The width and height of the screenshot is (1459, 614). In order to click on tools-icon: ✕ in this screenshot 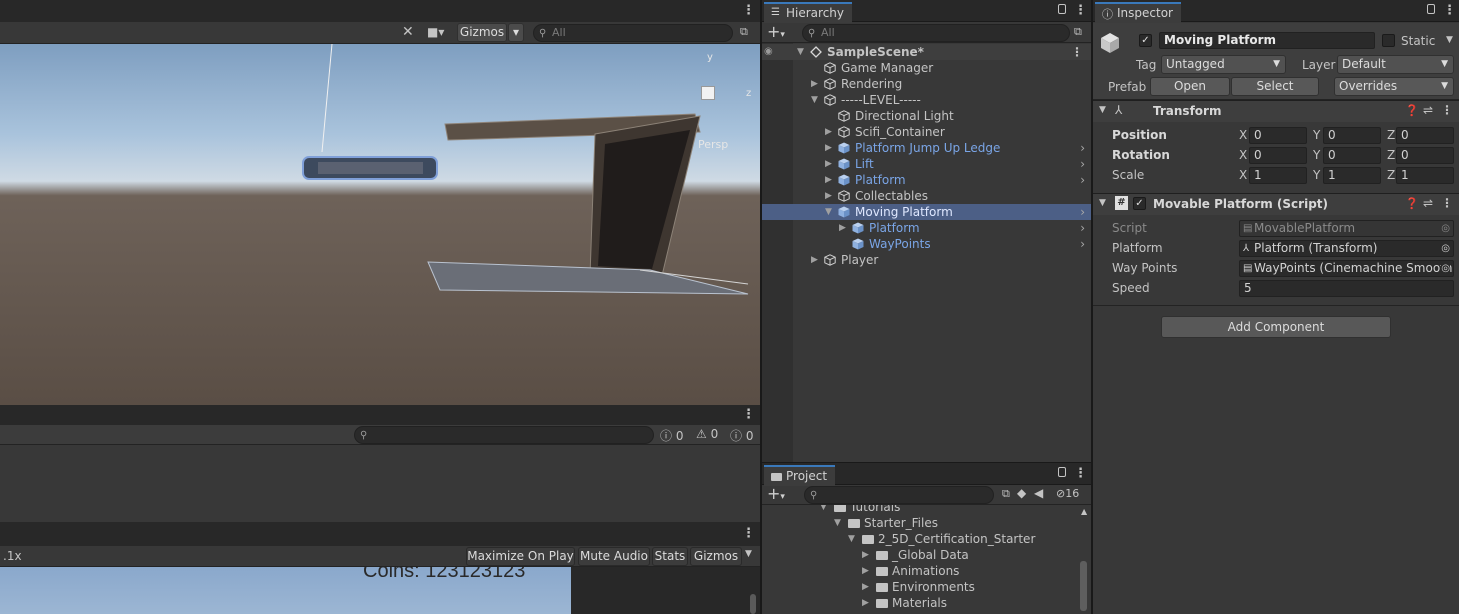, I will do `click(408, 32)`.